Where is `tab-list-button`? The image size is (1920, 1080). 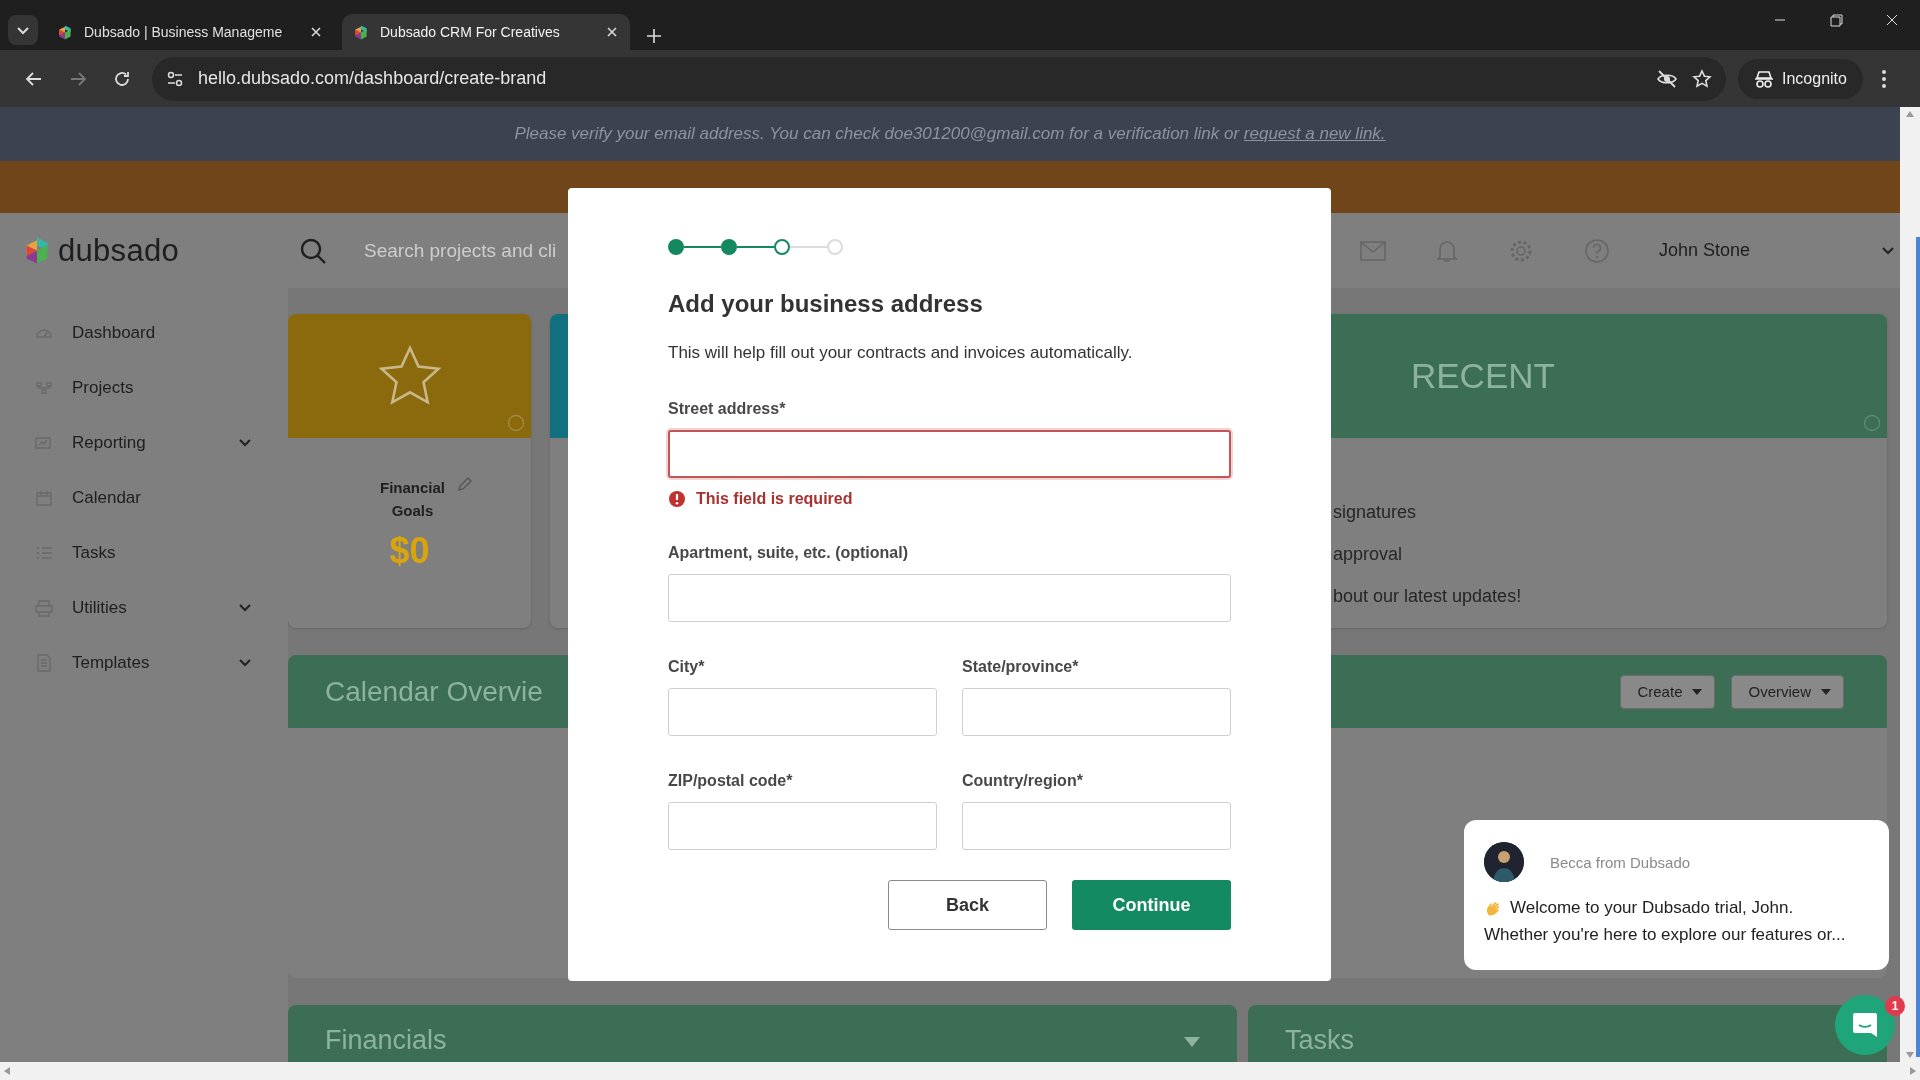 tab-list-button is located at coordinates (23, 30).